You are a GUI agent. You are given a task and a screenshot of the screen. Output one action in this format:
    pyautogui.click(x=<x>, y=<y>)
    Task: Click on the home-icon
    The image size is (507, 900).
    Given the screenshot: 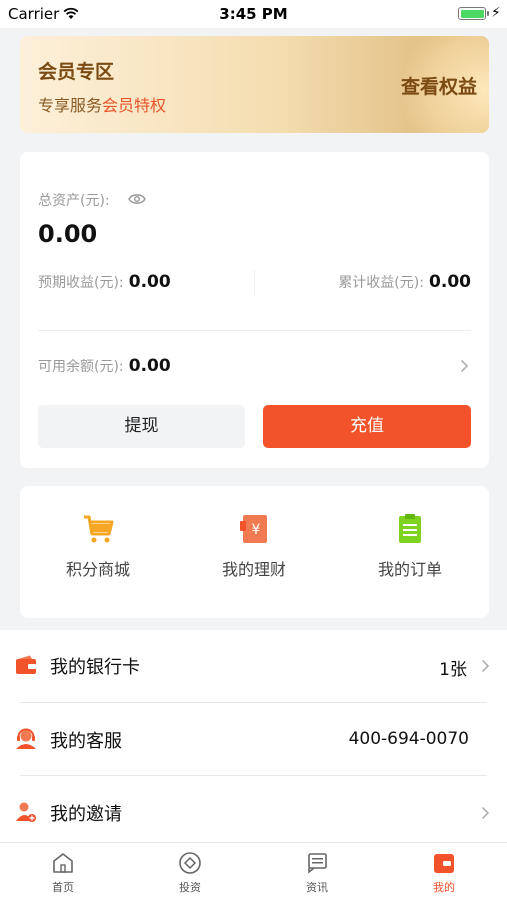 What is the action you would take?
    pyautogui.click(x=63, y=863)
    